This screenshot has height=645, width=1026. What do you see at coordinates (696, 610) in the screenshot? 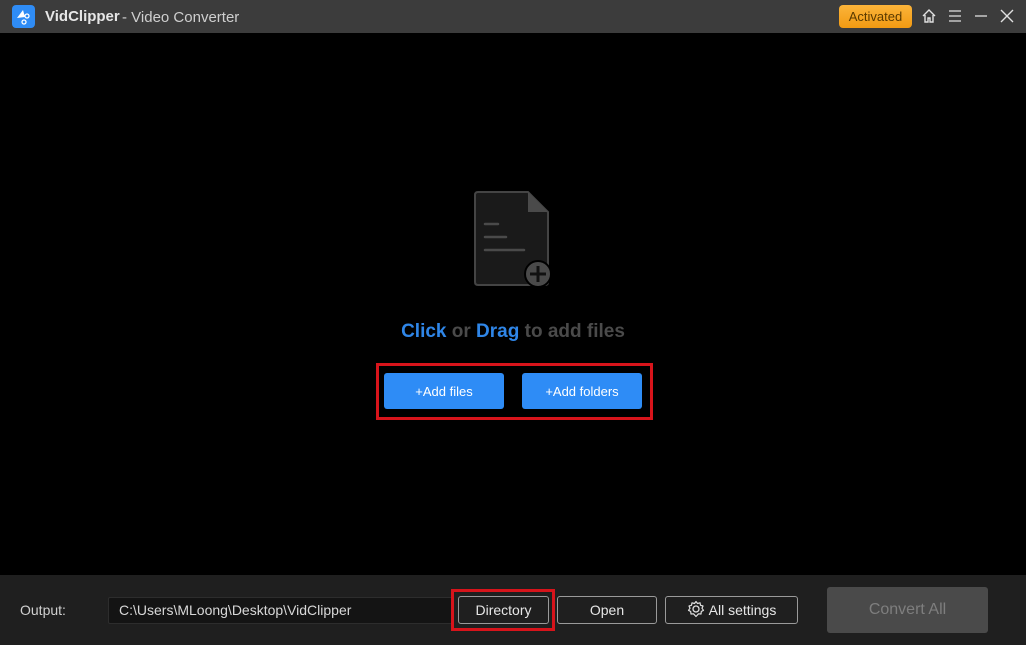
I see `gear-icon` at bounding box center [696, 610].